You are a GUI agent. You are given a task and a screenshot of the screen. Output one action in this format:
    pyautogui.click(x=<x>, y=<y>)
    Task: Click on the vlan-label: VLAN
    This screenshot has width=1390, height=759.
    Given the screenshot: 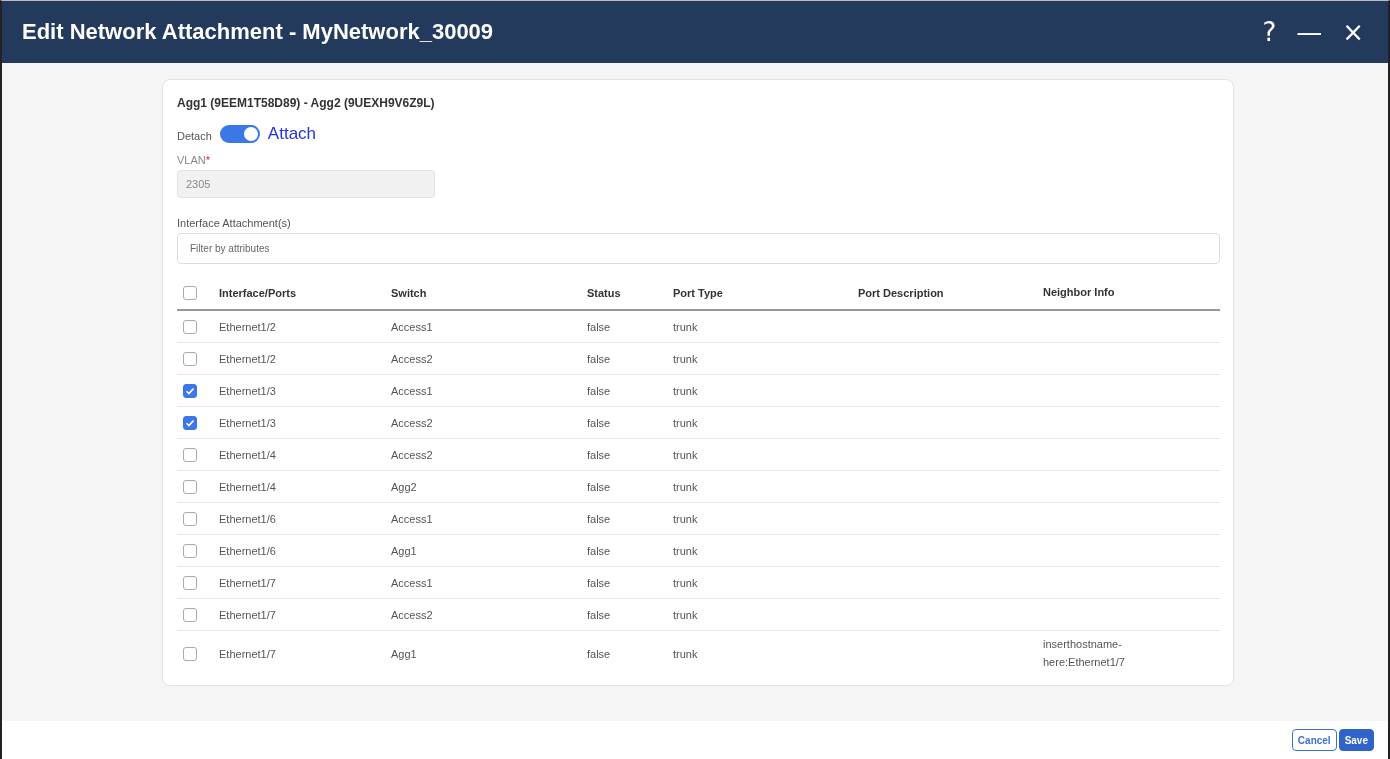 What is the action you would take?
    pyautogui.click(x=191, y=160)
    